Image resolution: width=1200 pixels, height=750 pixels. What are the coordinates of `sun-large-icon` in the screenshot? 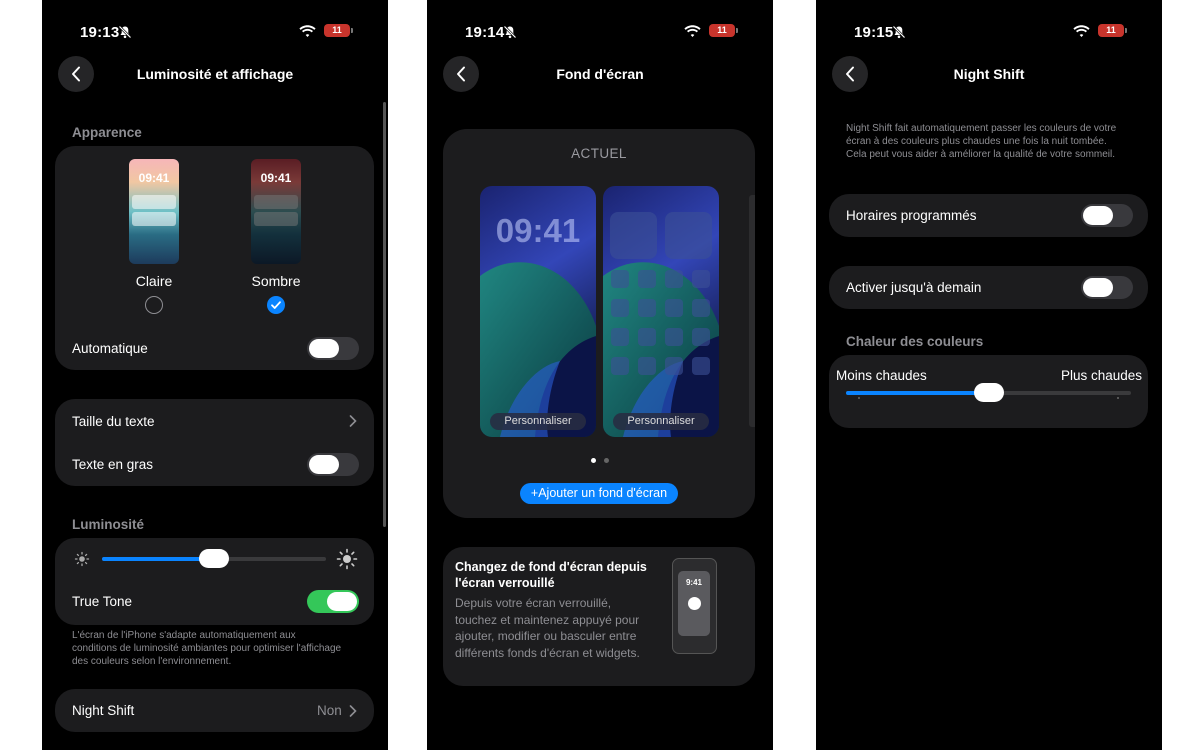 It's located at (347, 559).